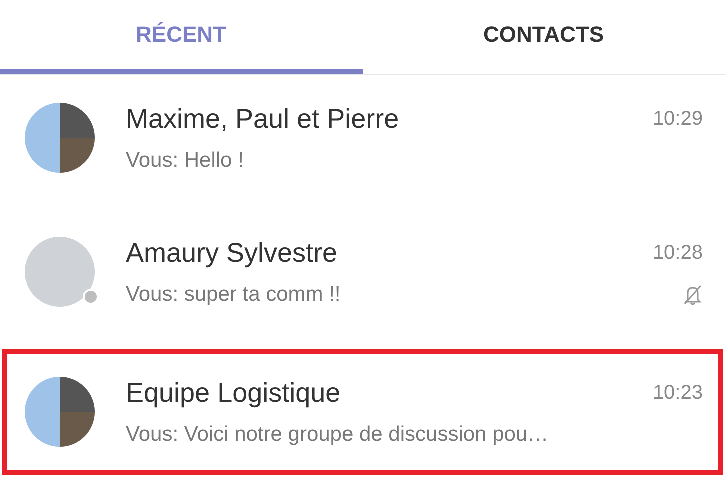 This screenshot has width=725, height=490. I want to click on message-time: 10:23, so click(677, 393).